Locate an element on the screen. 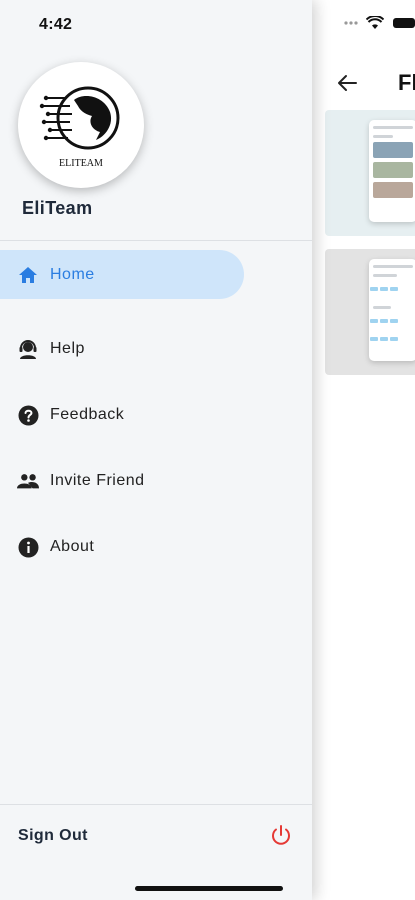 Image resolution: width=415 pixels, height=900 pixels. menu-item-feedback: Feedback is located at coordinates (156, 415).